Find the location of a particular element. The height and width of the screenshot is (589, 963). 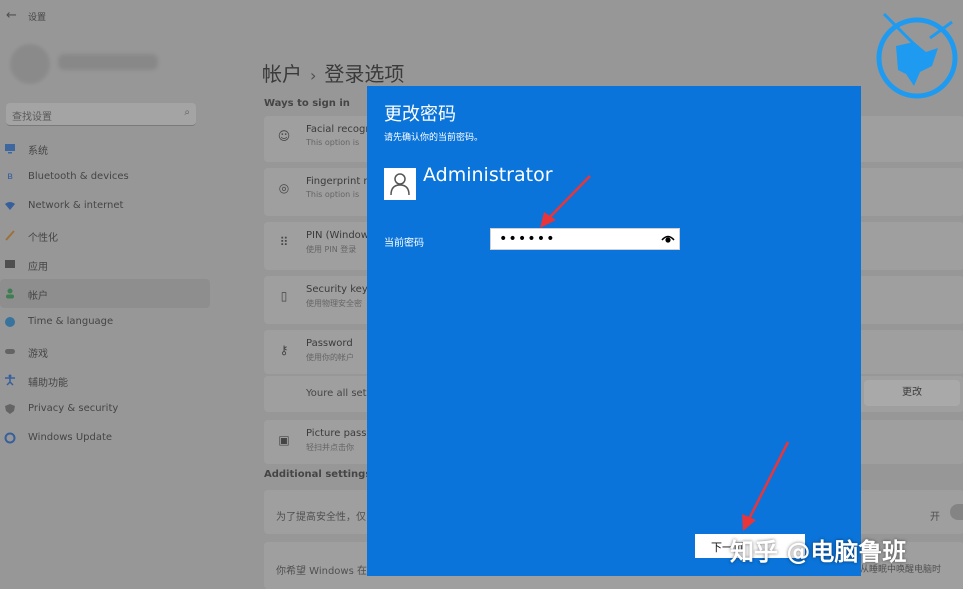

sidebar-item-time-language: Time & language is located at coordinates (106, 322).